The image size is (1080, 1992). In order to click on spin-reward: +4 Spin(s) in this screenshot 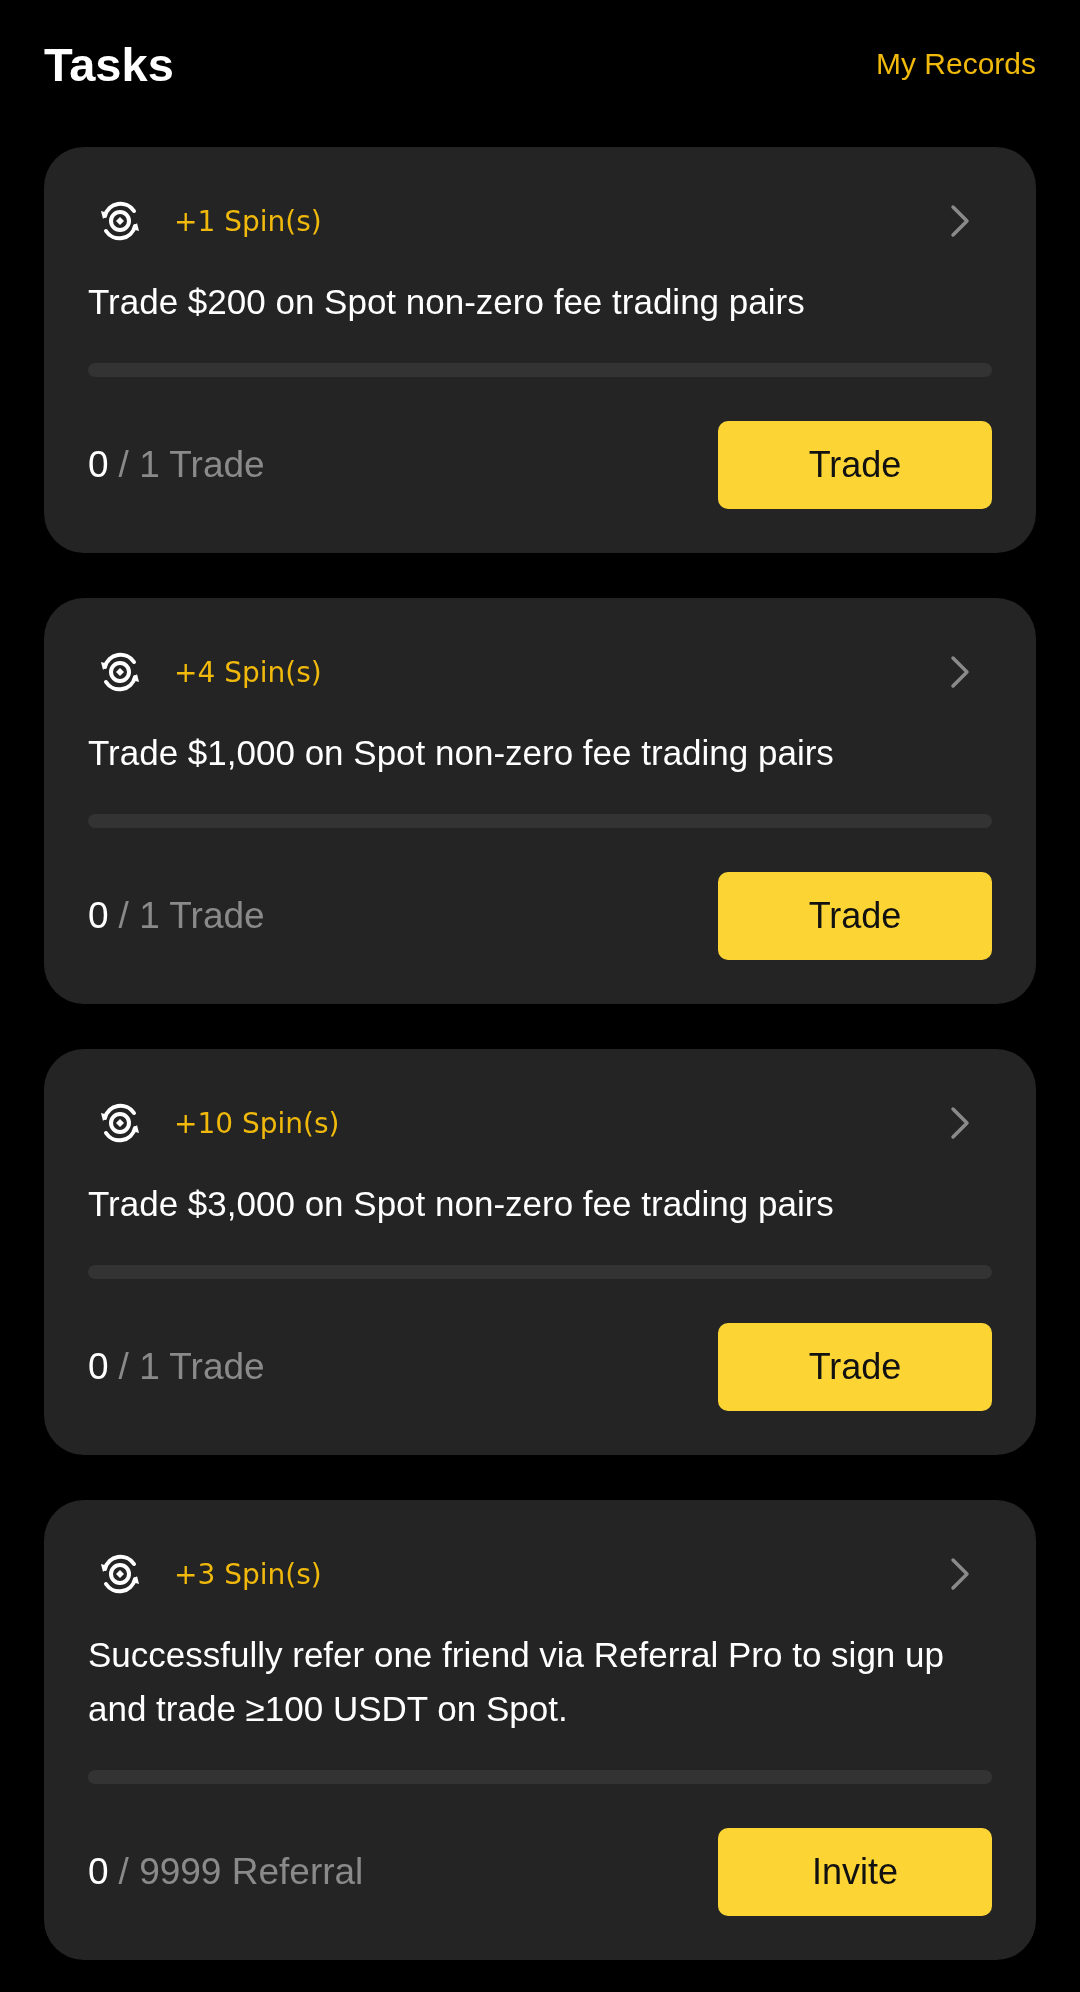, I will do `click(248, 672)`.